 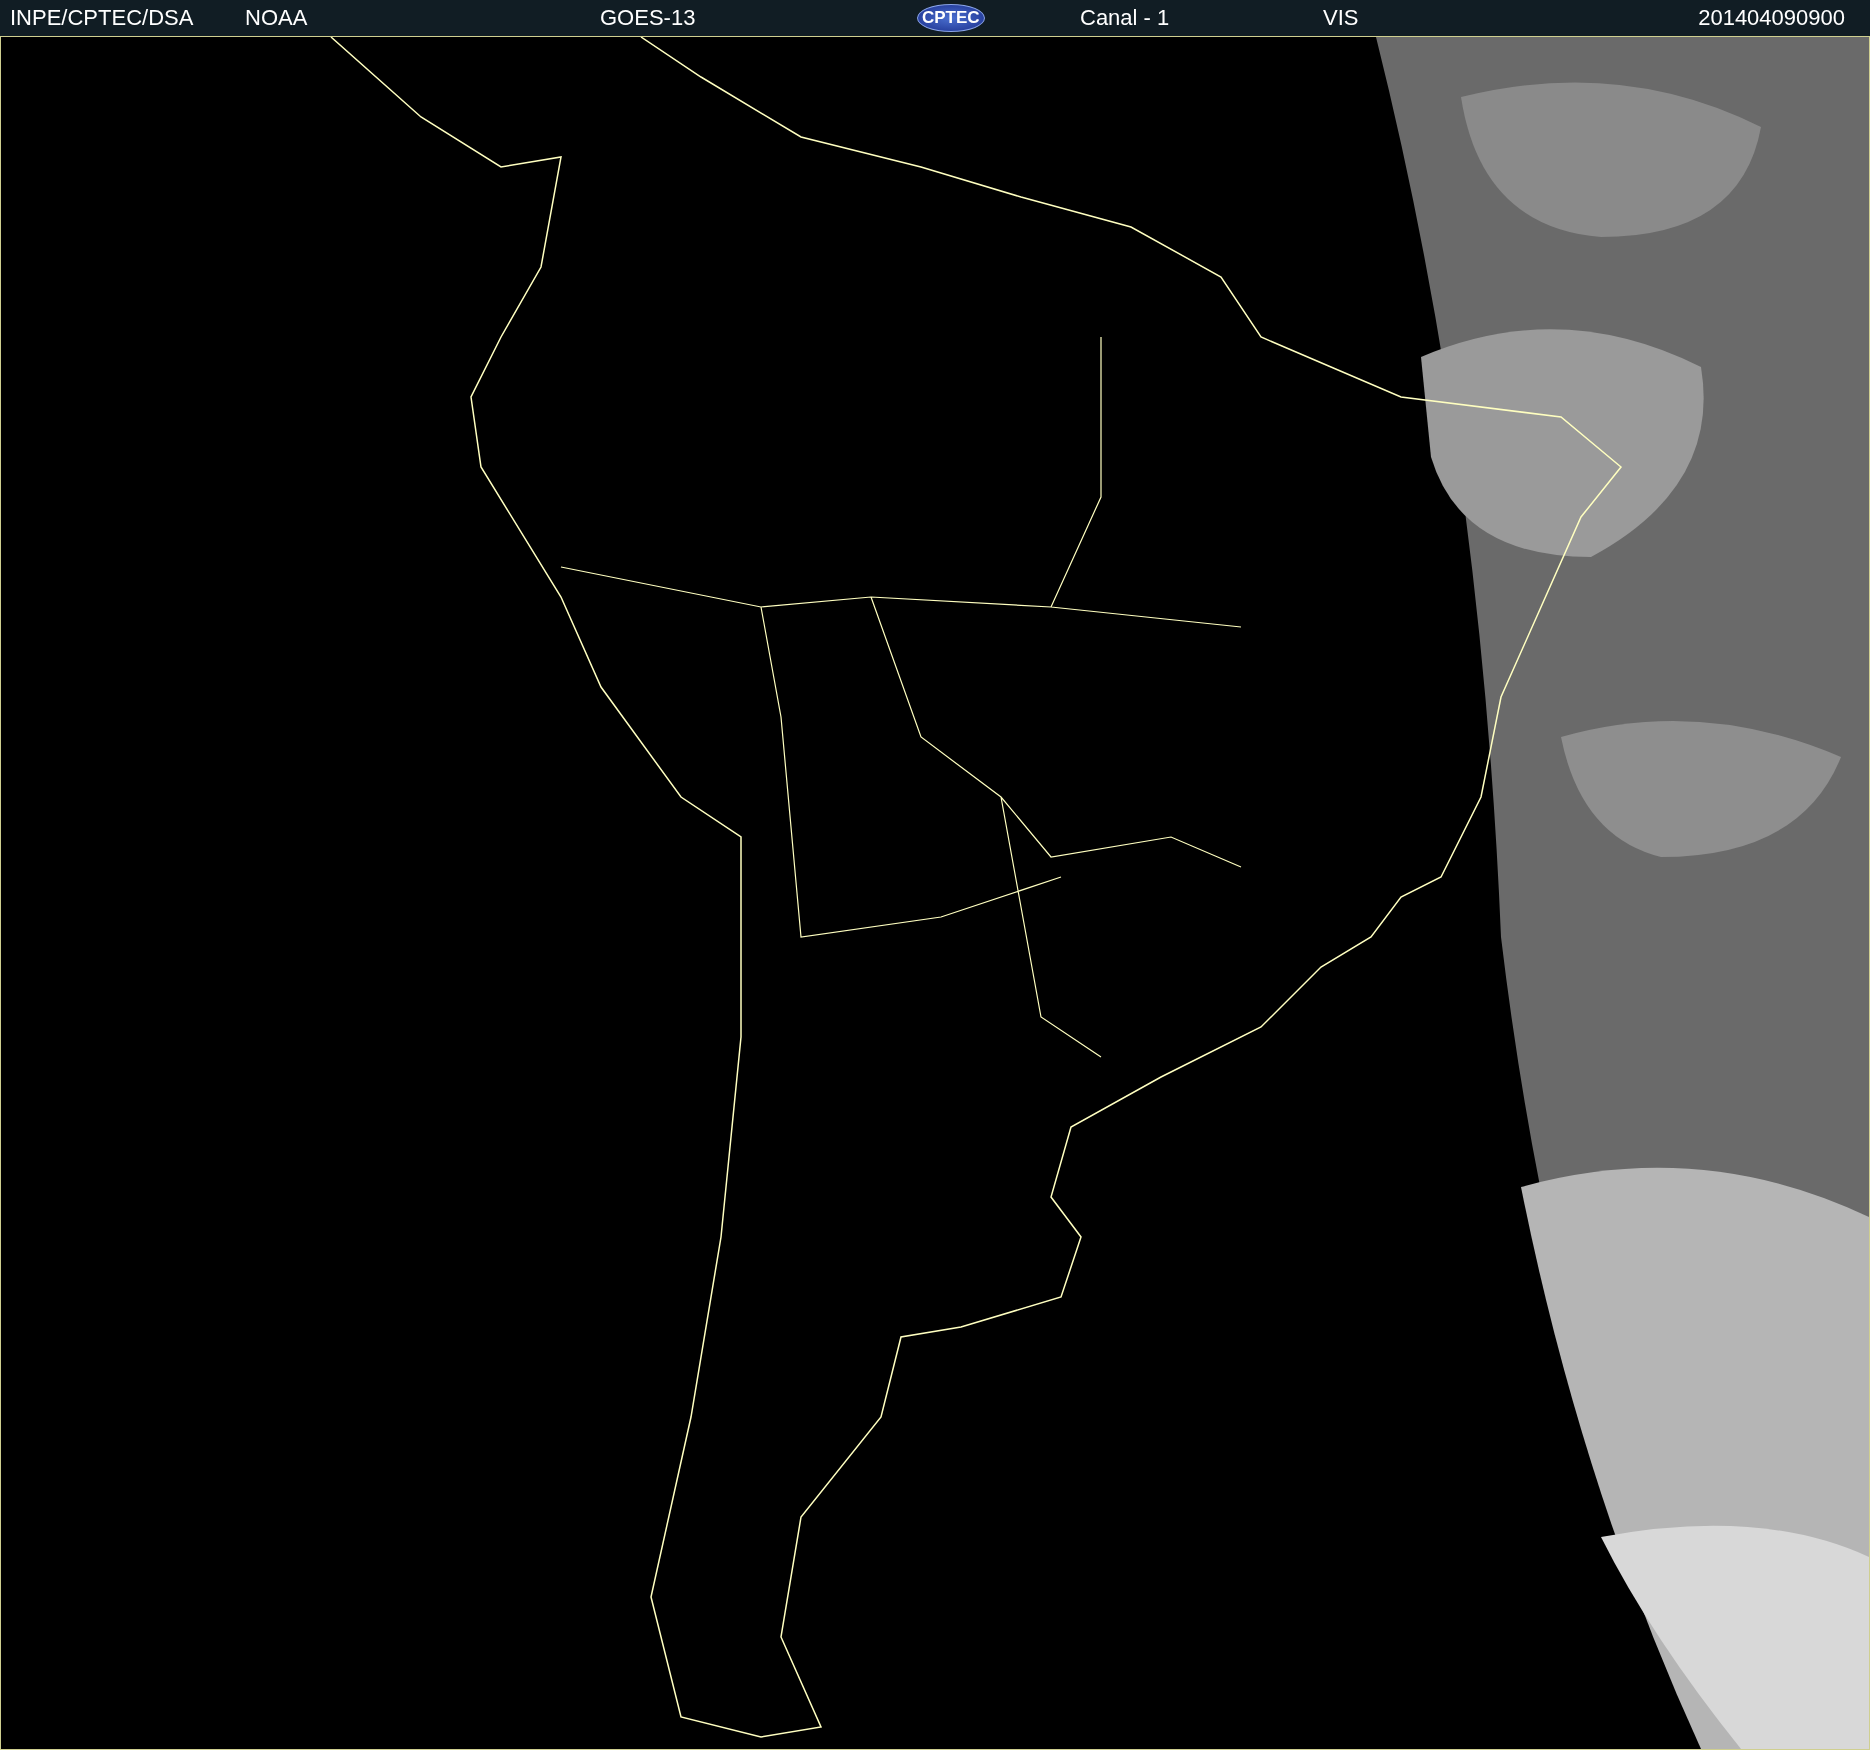 I want to click on logo: CPTEC, so click(x=951, y=18).